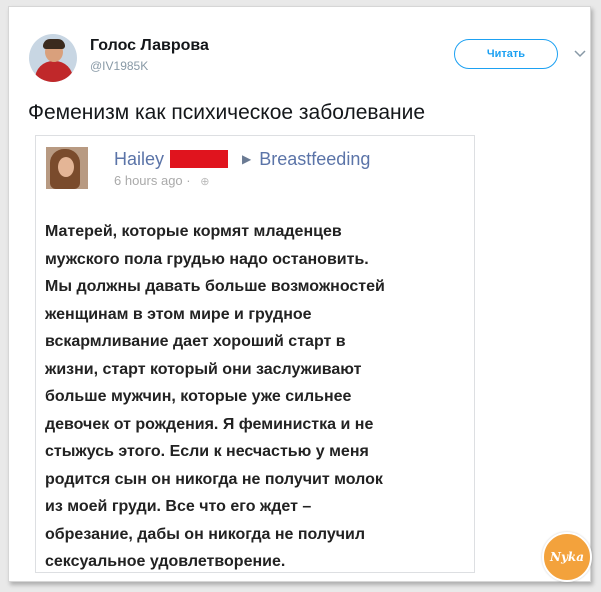 The image size is (601, 592). Describe the element at coordinates (209, 424) in the screenshot. I see `fb-body-line: девочек от рождения. Я феминистка и не` at that location.